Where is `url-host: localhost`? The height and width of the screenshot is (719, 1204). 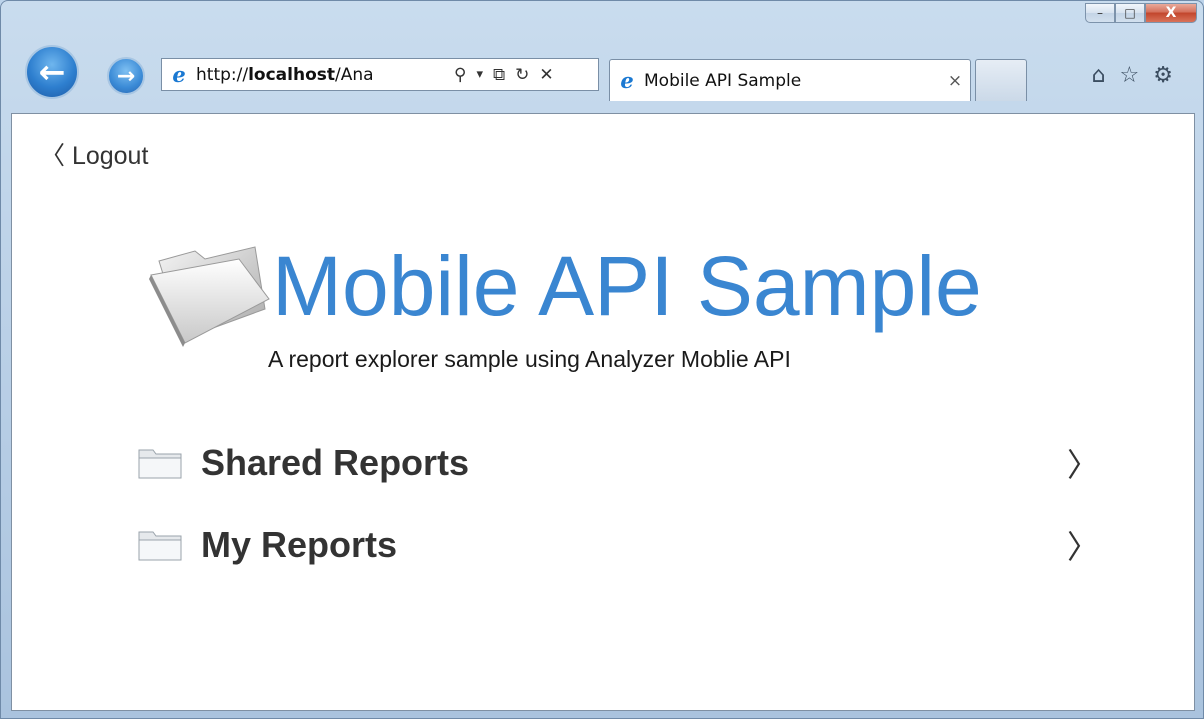
url-host: localhost is located at coordinates (292, 74).